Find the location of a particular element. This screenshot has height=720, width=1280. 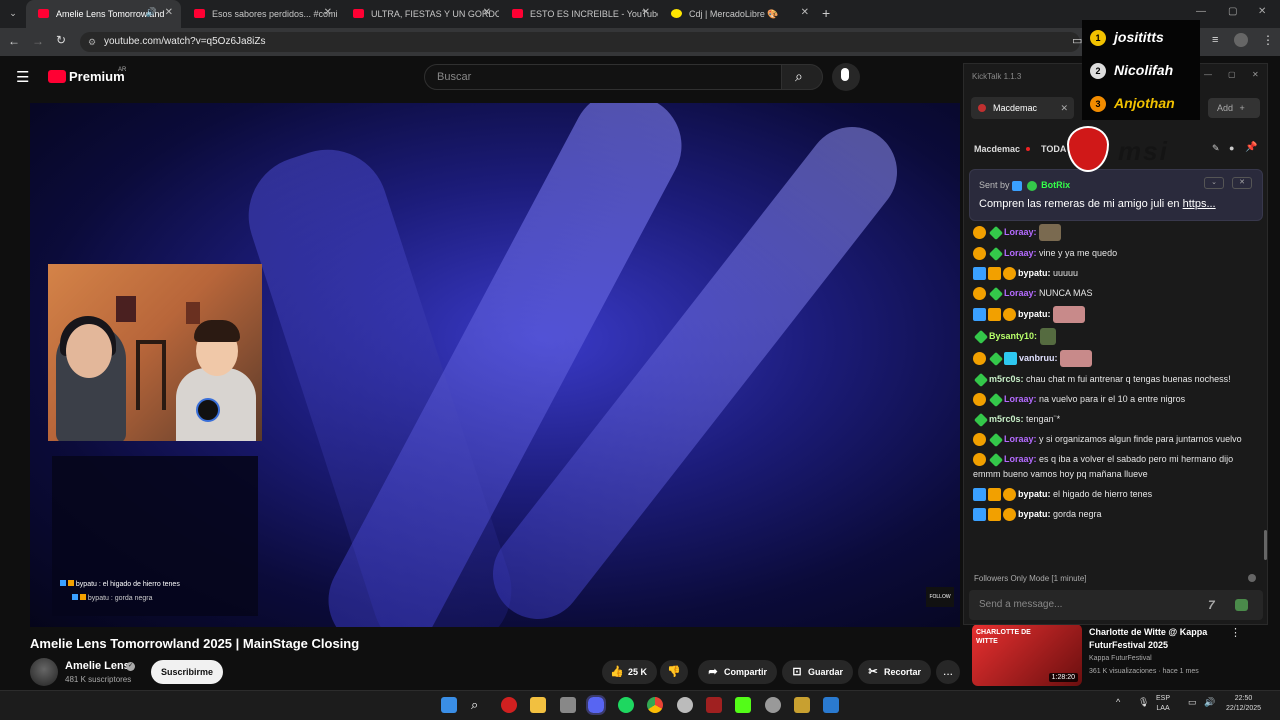

spotify-icon is located at coordinates (626, 705).